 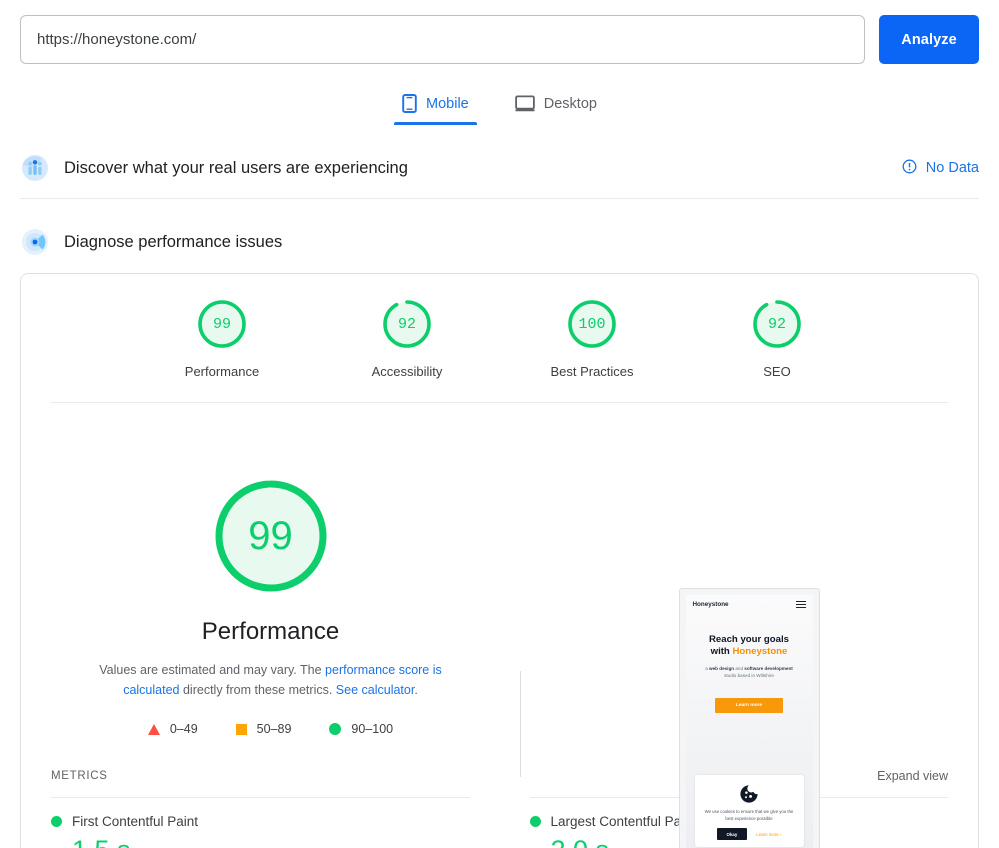 What do you see at coordinates (407, 371) in the screenshot?
I see `score-accessibility-label: Accessibility` at bounding box center [407, 371].